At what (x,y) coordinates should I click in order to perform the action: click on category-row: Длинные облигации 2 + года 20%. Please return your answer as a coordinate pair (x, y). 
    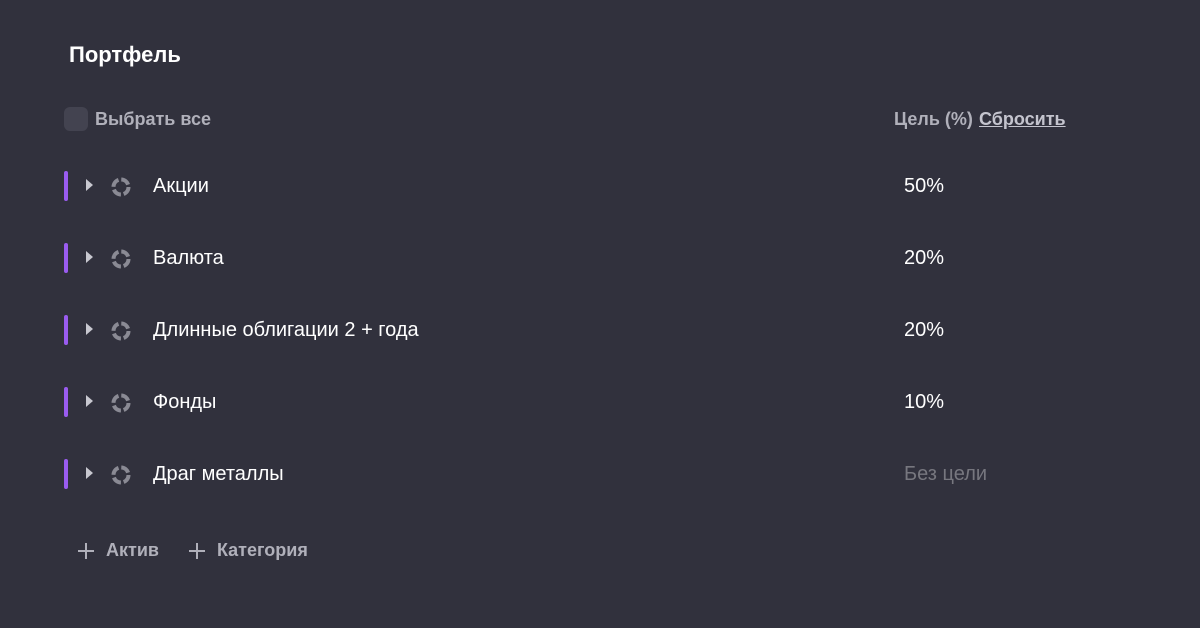
    Looking at the image, I should click on (564, 331).